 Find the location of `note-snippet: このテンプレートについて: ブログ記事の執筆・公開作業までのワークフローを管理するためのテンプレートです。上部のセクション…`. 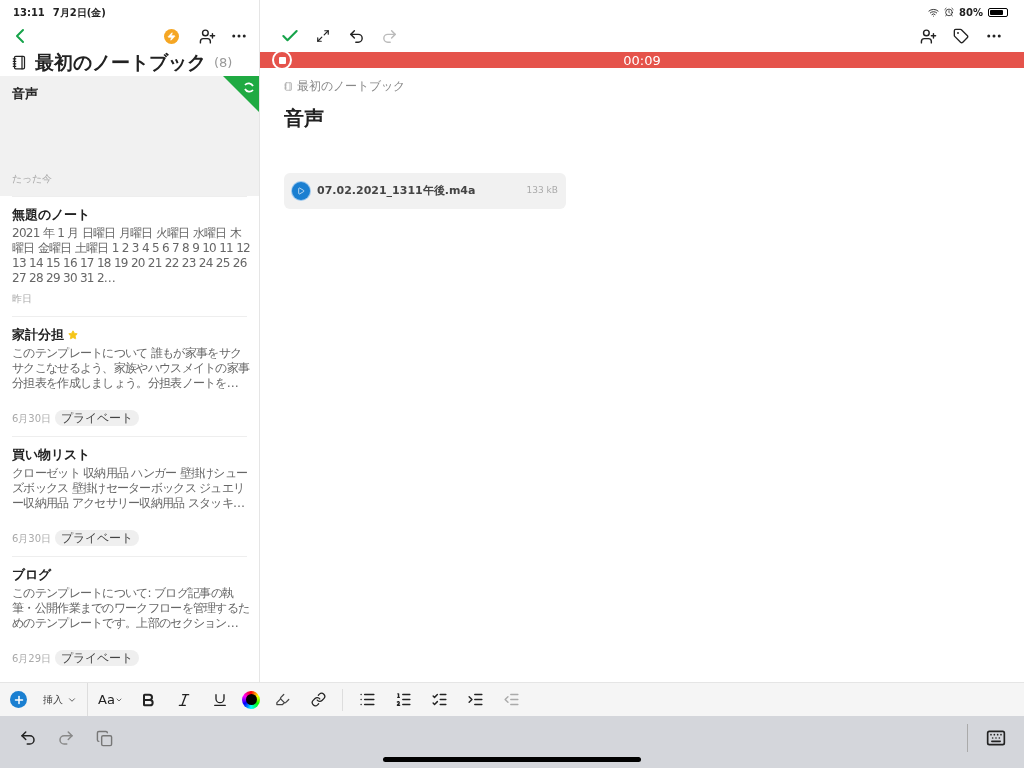

note-snippet: このテンプレートについて: ブログ記事の執筆・公開作業までのワークフローを管理するためのテンプレートです。上部のセクション… is located at coordinates (131, 608).